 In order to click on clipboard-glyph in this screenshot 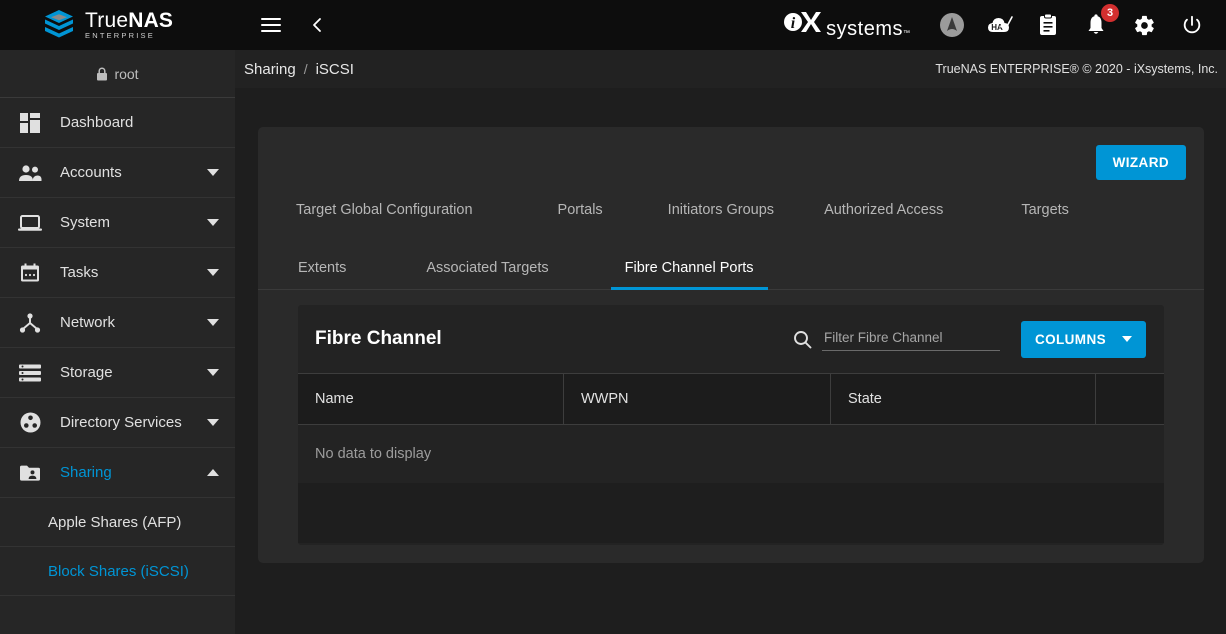, I will do `click(1048, 24)`.